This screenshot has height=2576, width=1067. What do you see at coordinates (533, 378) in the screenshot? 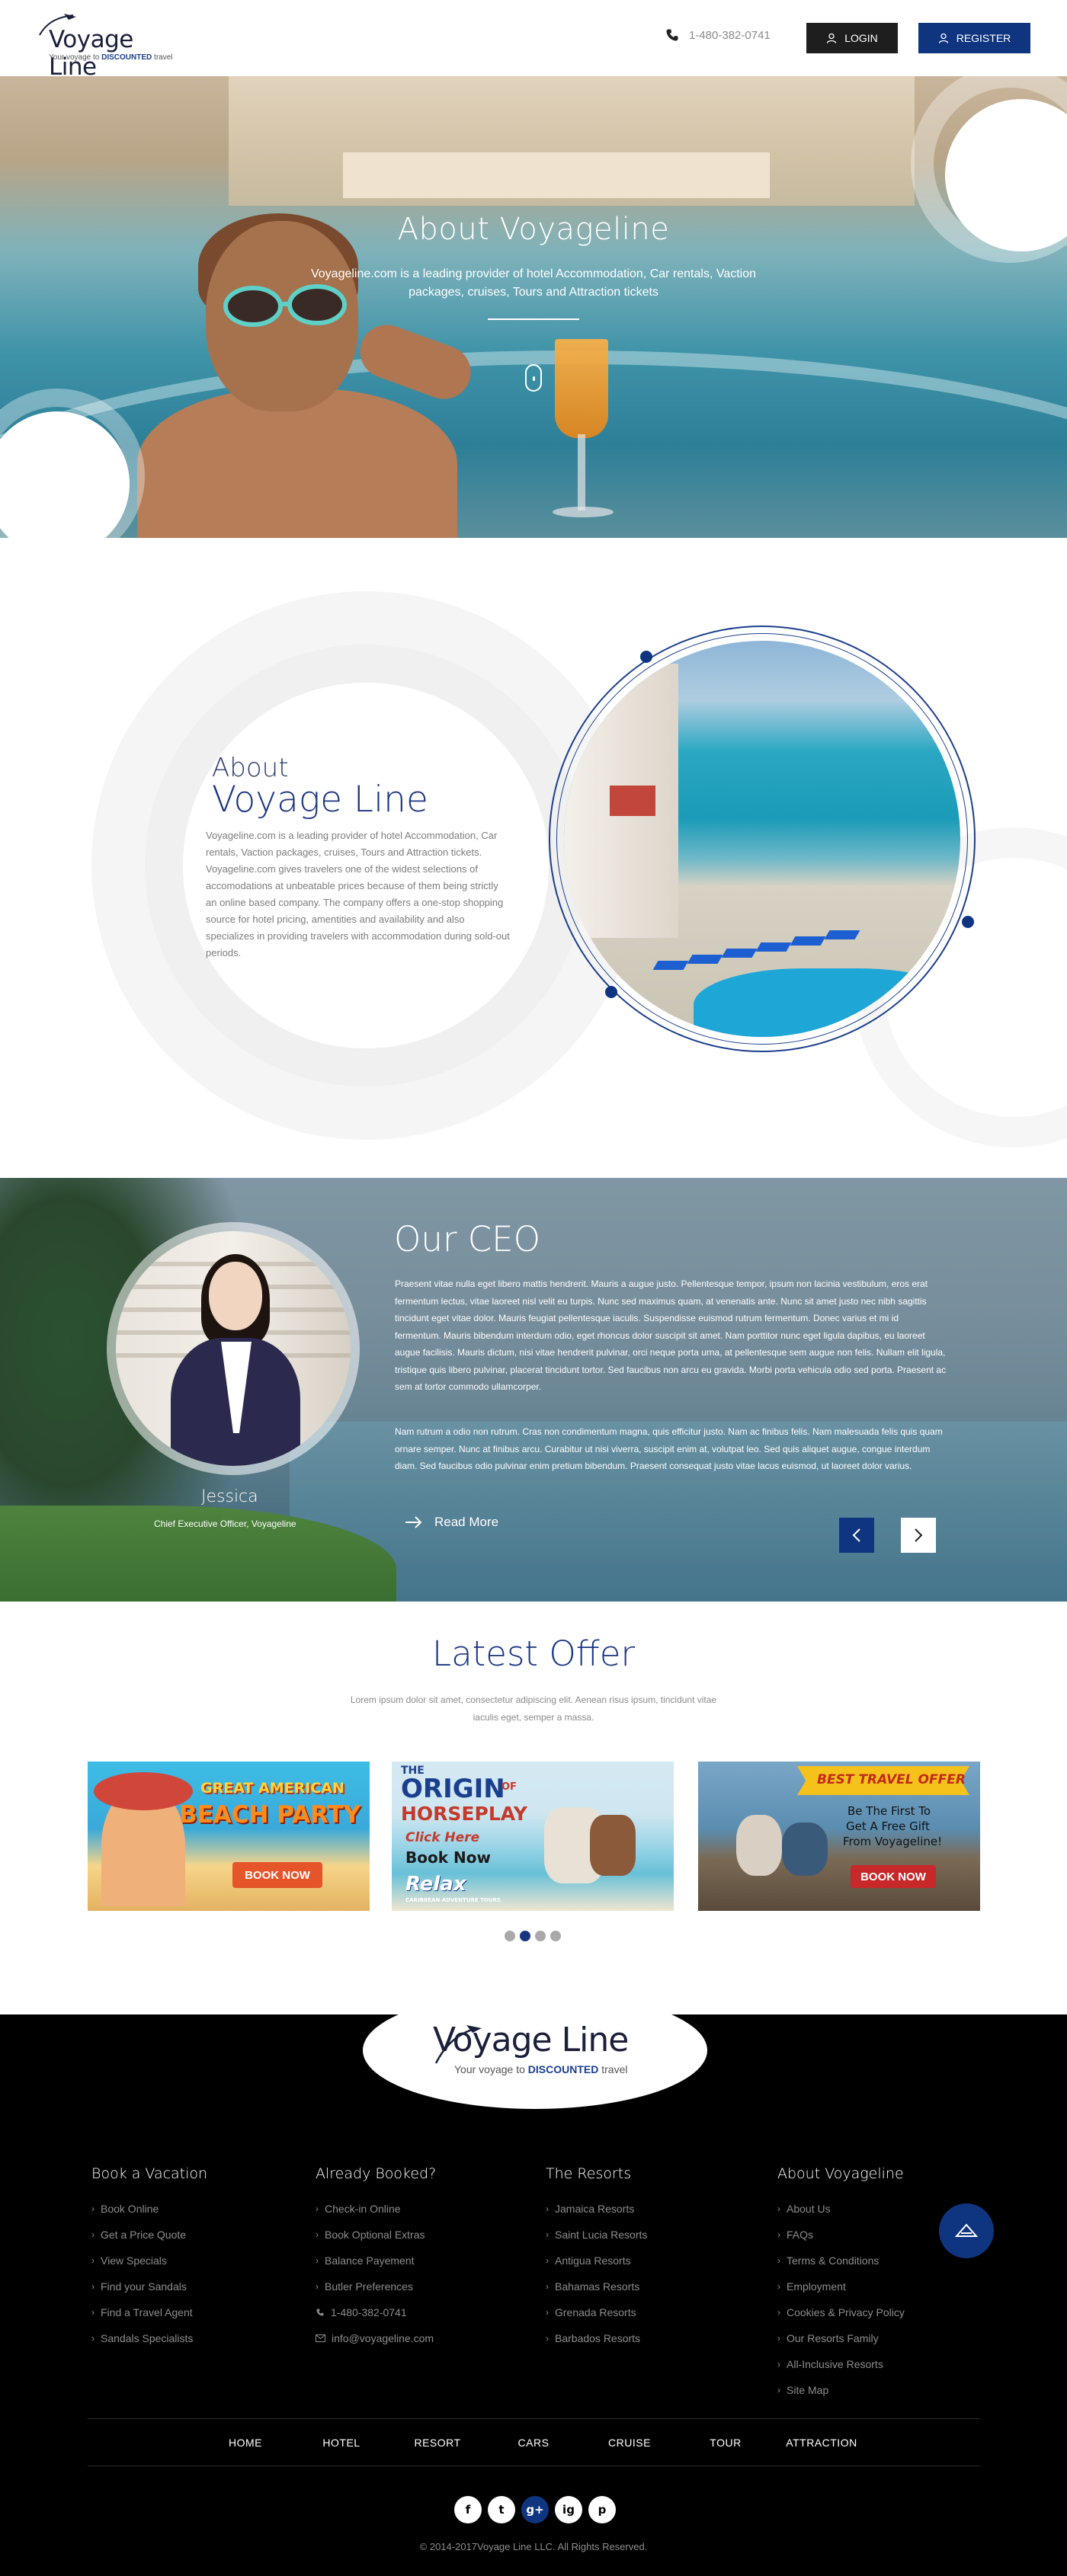
I see `mouse-scroll-icon` at bounding box center [533, 378].